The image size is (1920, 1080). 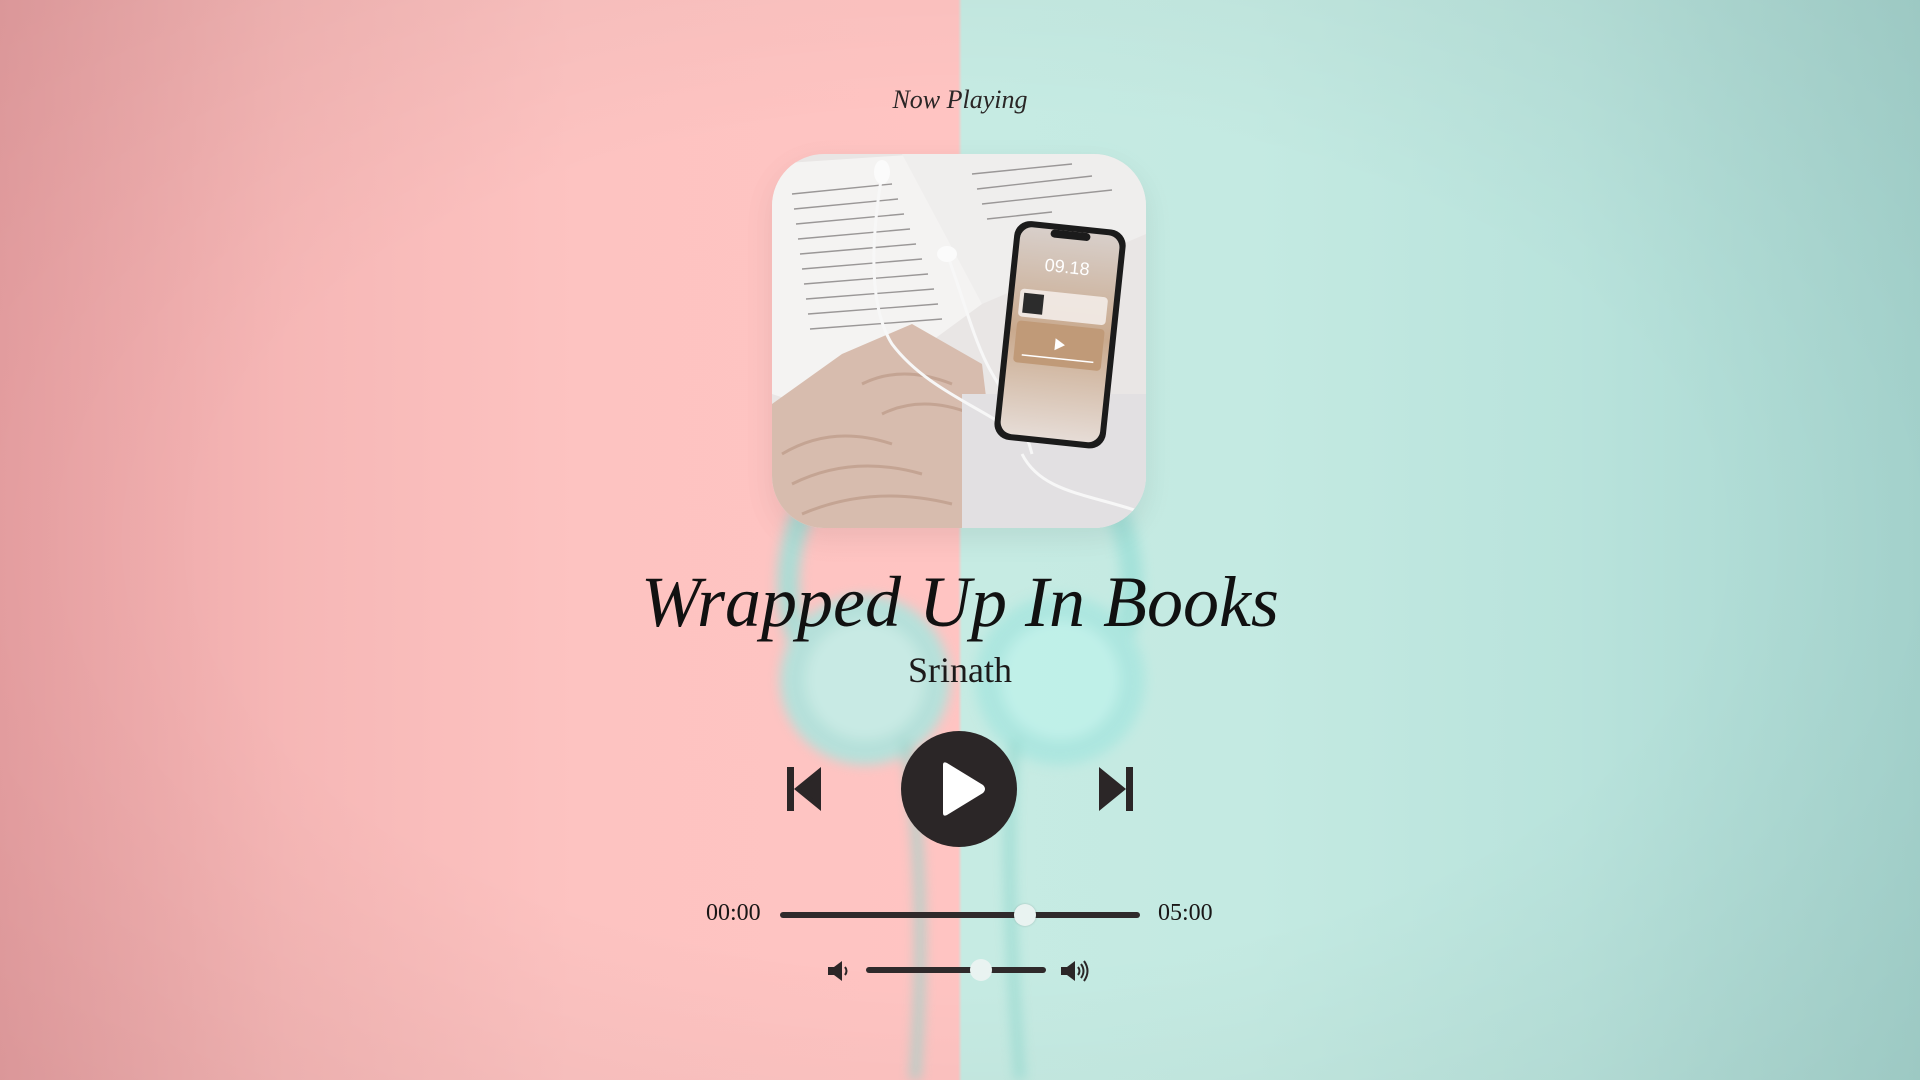 I want to click on volume-down-button, so click(x=841, y=971).